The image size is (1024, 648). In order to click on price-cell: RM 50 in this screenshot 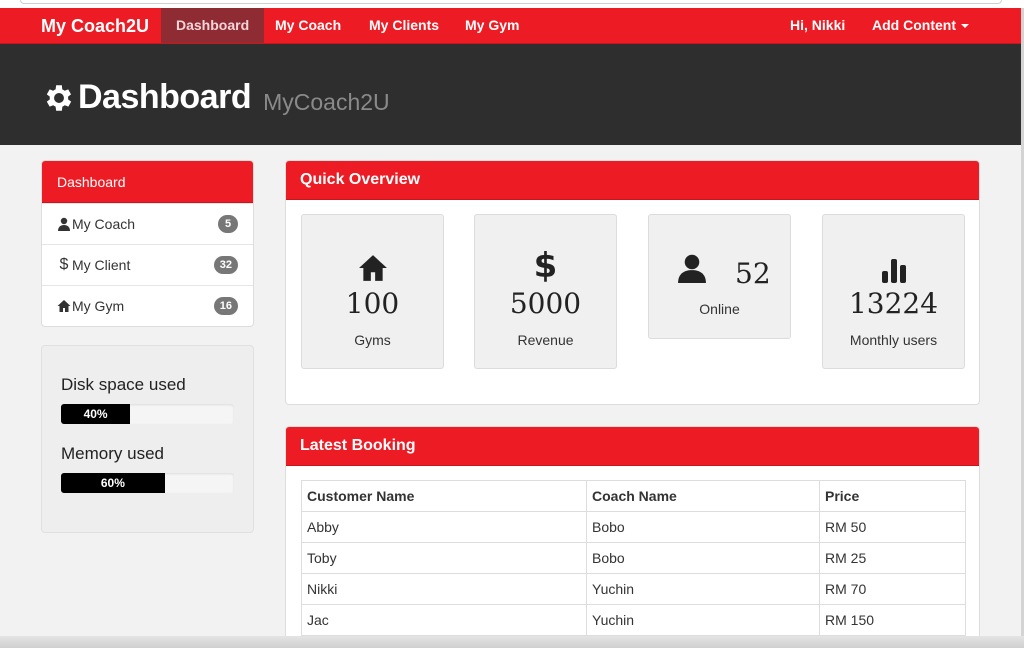, I will do `click(892, 527)`.